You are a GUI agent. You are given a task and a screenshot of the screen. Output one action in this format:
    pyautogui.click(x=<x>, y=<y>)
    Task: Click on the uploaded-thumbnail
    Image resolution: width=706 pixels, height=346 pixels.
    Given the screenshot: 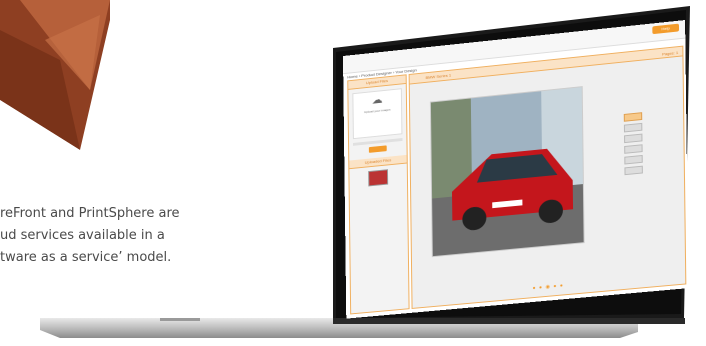 What is the action you would take?
    pyautogui.click(x=378, y=178)
    